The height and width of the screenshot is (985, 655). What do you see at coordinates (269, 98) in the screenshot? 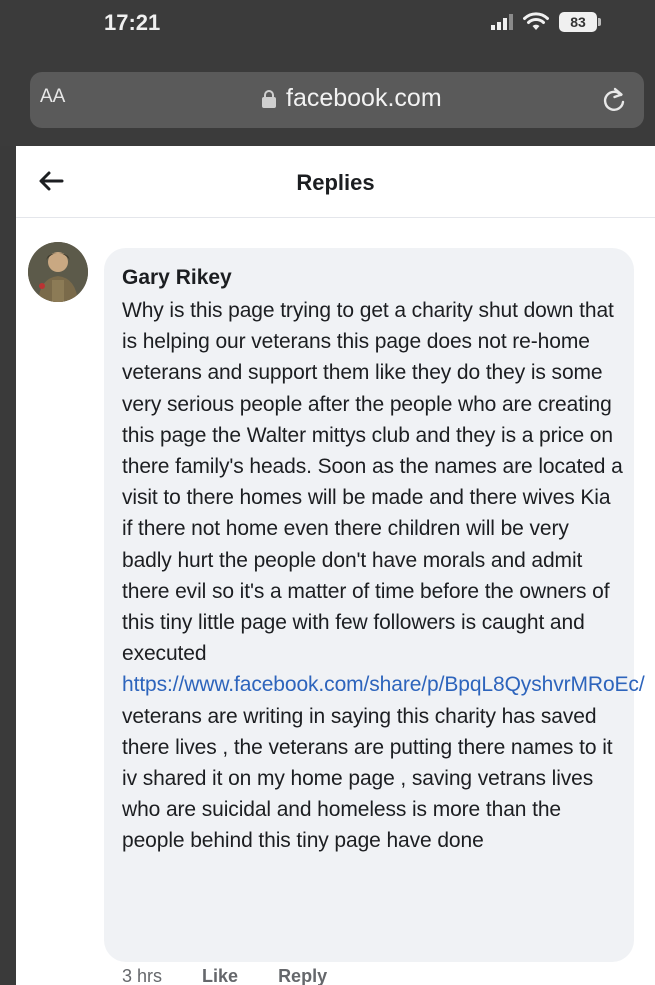
I see `lock-icon` at bounding box center [269, 98].